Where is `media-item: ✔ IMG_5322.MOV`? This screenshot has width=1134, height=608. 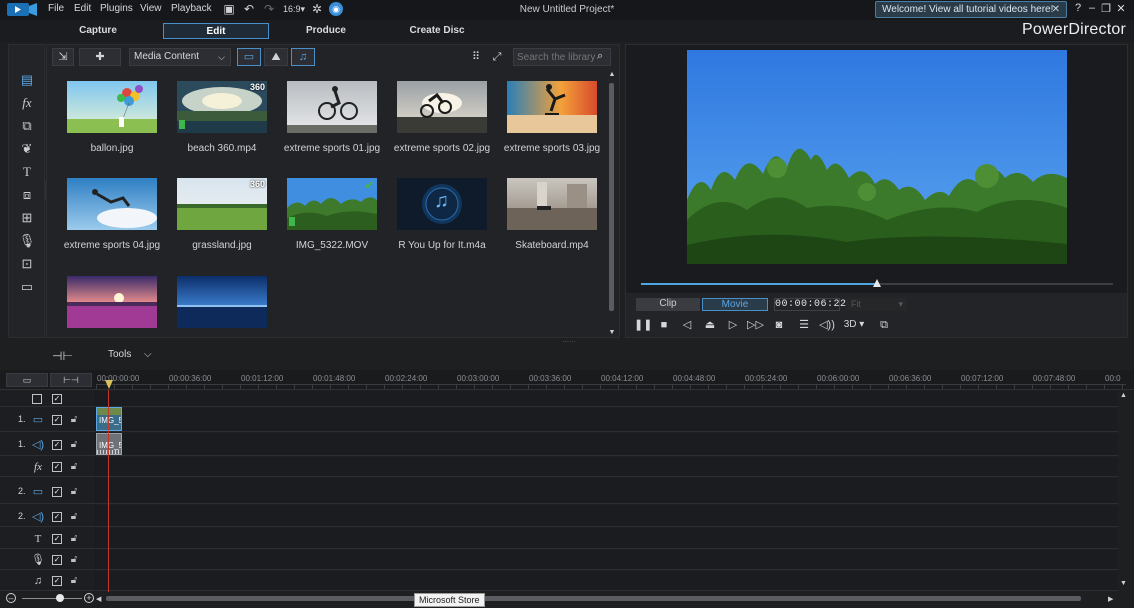
media-item: ✔ IMG_5322.MOV is located at coordinates (332, 223).